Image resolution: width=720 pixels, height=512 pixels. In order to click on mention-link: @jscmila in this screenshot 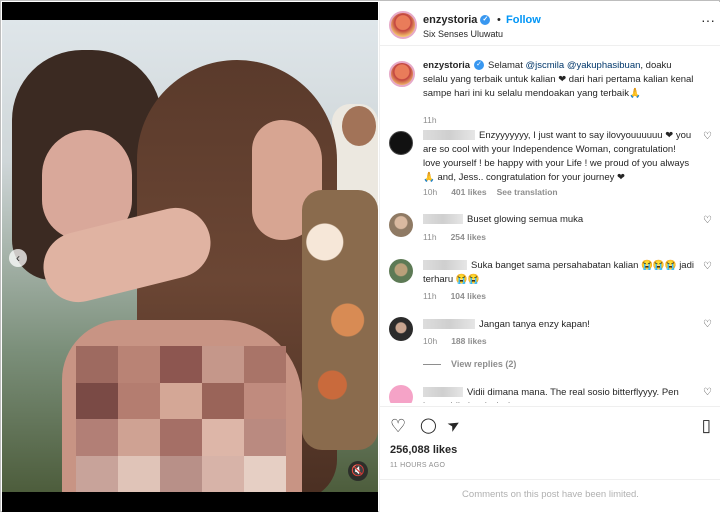, I will do `click(545, 65)`.